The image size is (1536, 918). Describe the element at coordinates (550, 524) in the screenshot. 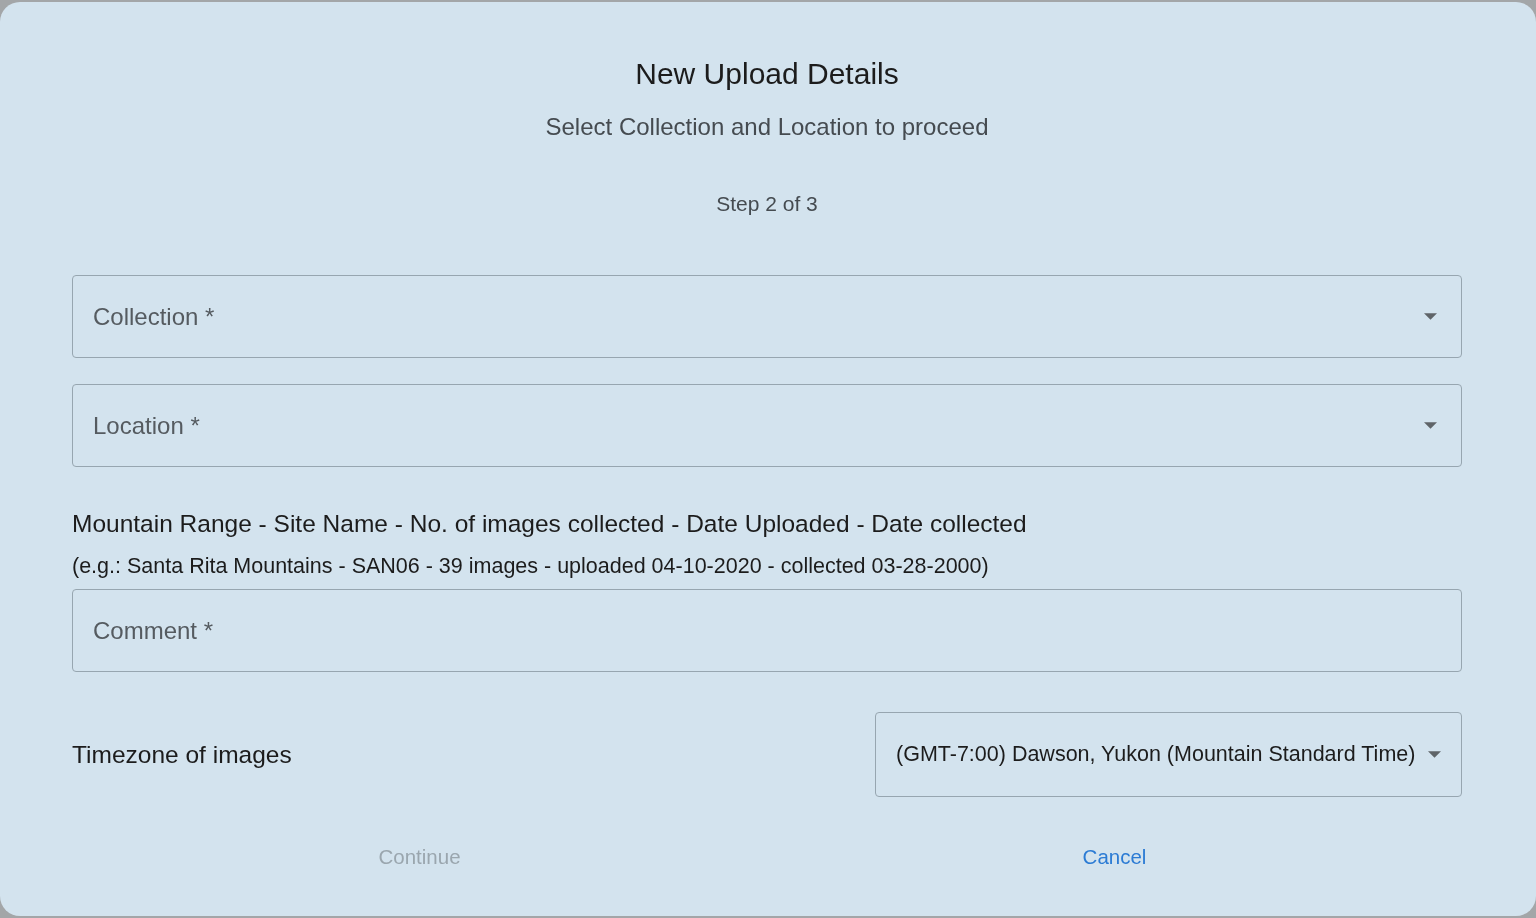

I see `format-heading: Mountain Range - Site Name - No. of images collected - Date Uploaded - Date collected` at that location.